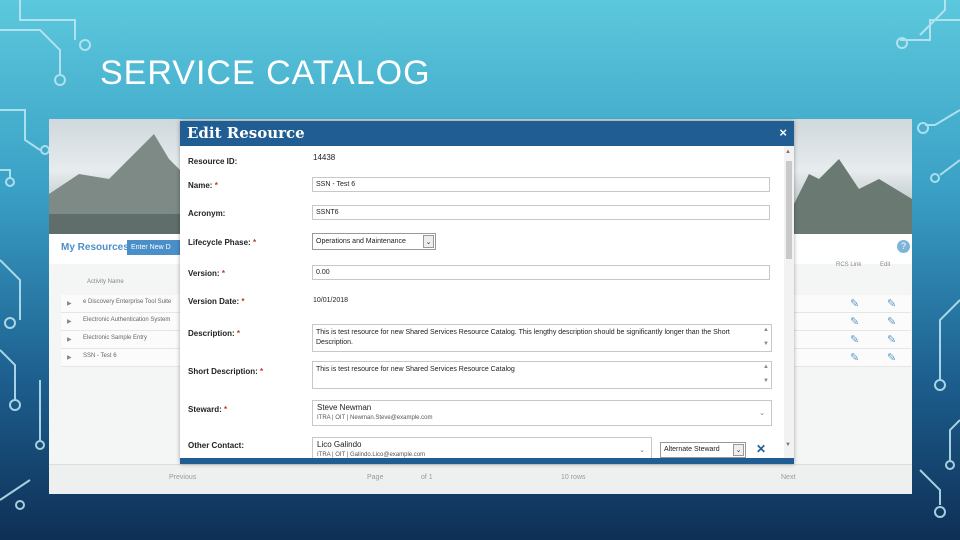  Describe the element at coordinates (203, 185) in the screenshot. I see `name-label: Name: *` at that location.